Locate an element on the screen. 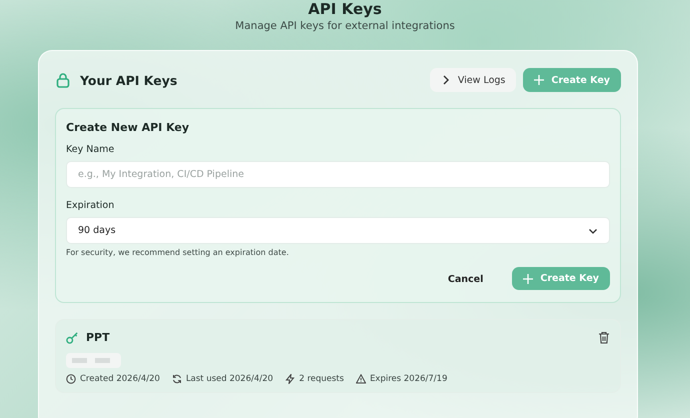 This screenshot has width=690, height=418. form-title: Create New API Key is located at coordinates (128, 127).